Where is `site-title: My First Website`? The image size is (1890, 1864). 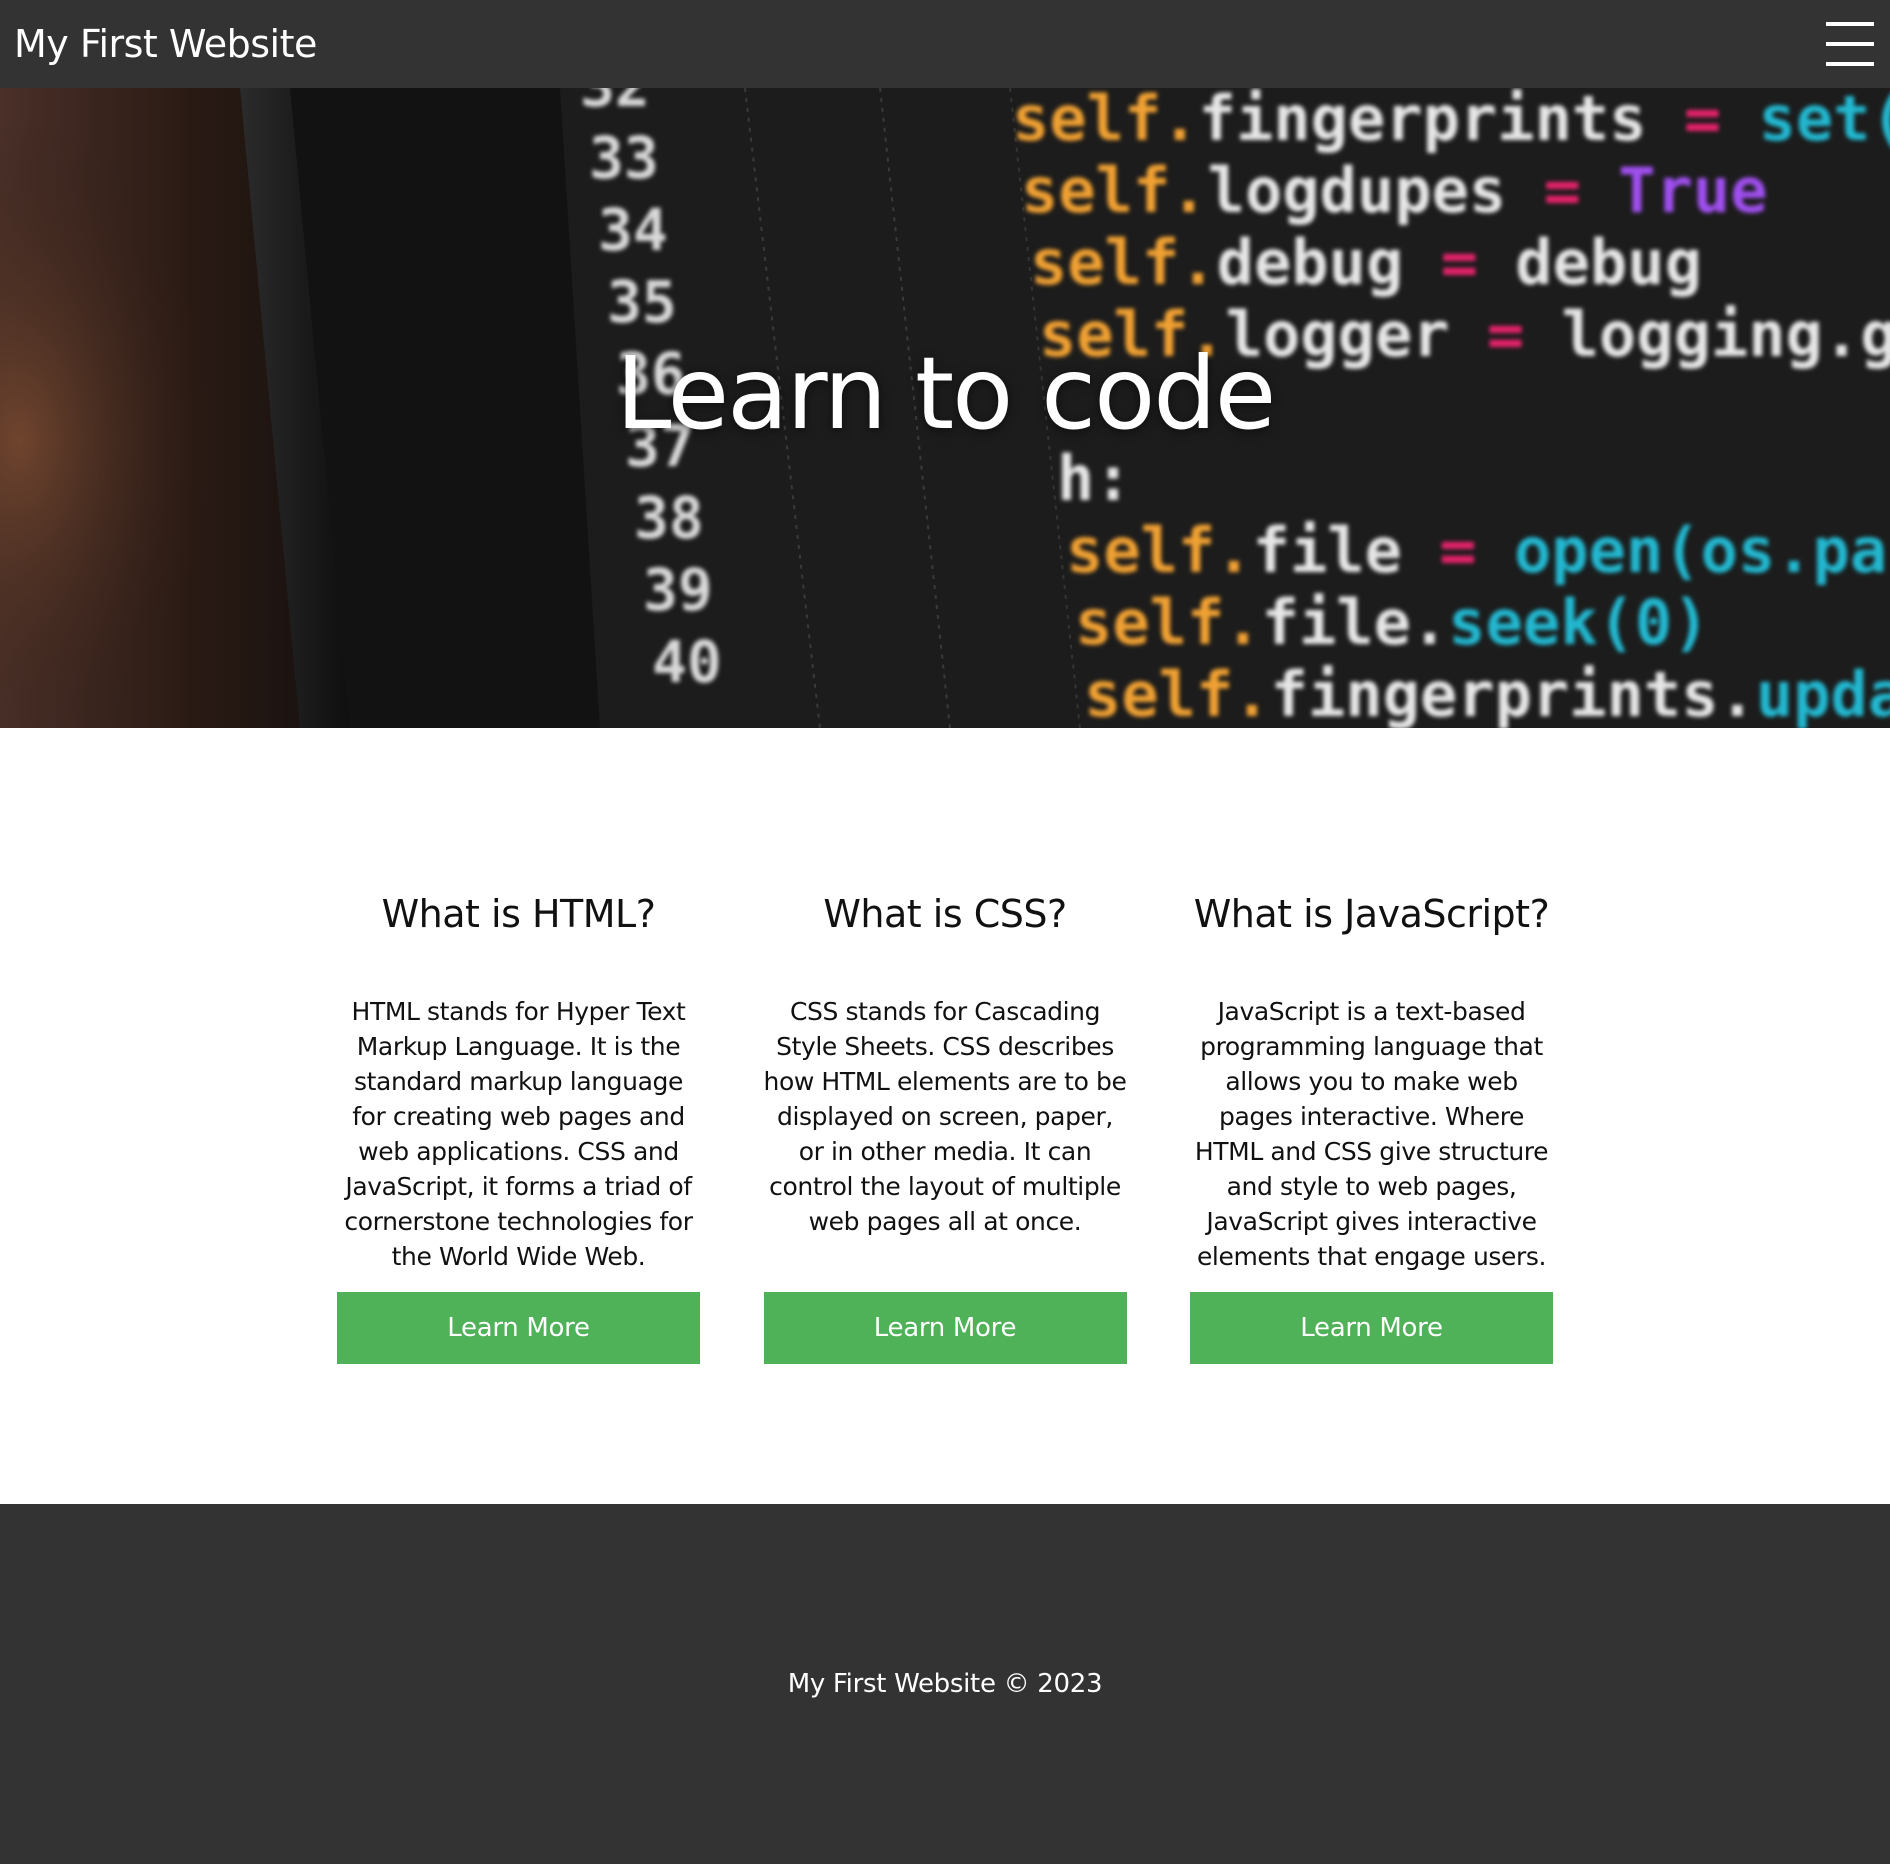 site-title: My First Website is located at coordinates (165, 44).